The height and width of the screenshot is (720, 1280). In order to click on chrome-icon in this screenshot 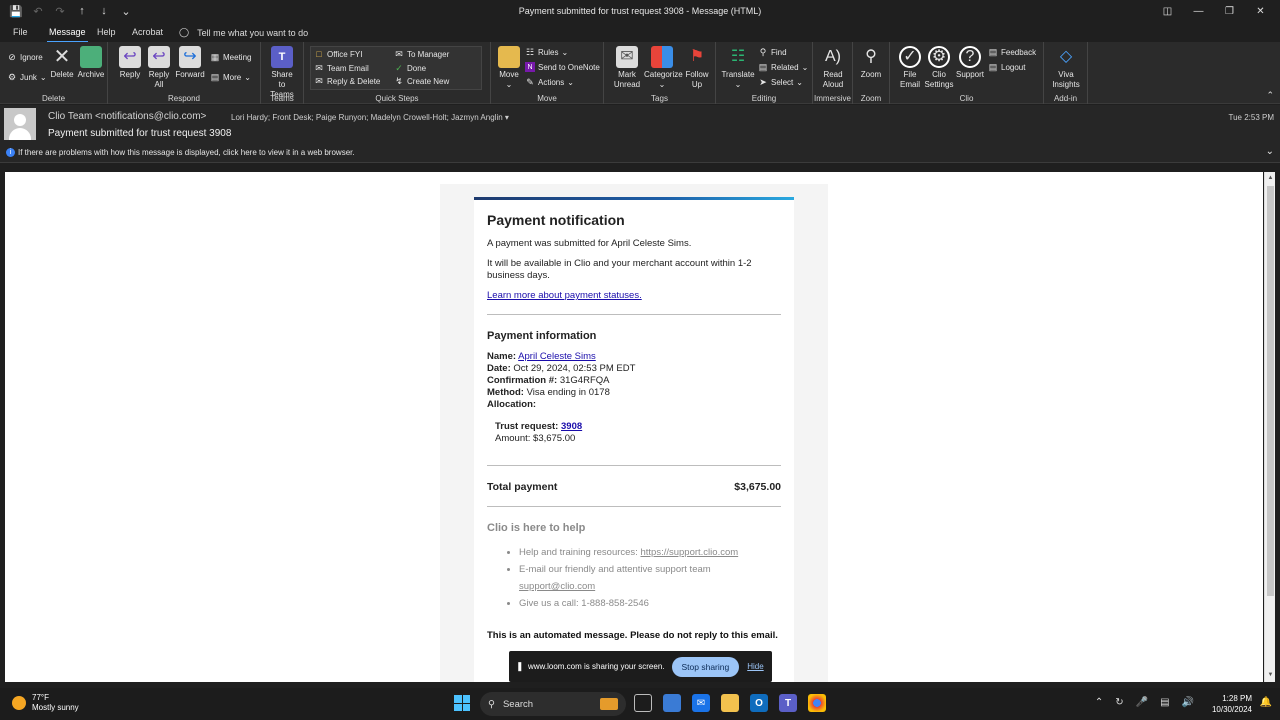, I will do `click(817, 703)`.